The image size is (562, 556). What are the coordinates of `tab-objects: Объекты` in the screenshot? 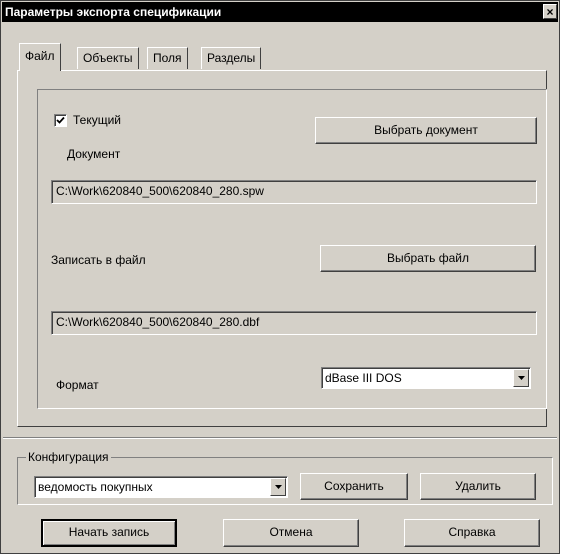 It's located at (108, 58).